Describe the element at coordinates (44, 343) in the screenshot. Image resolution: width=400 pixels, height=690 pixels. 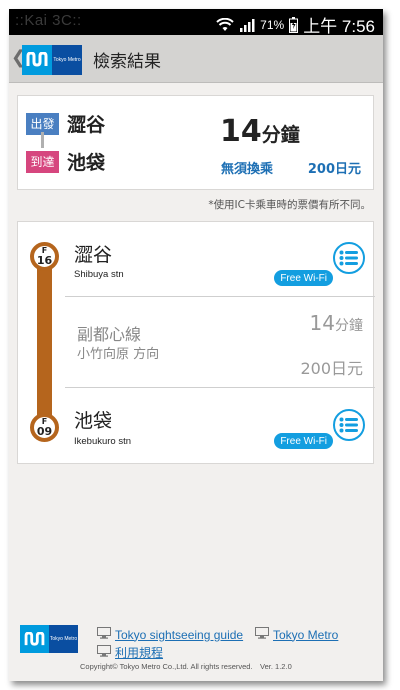
I see `line-color-bar` at that location.